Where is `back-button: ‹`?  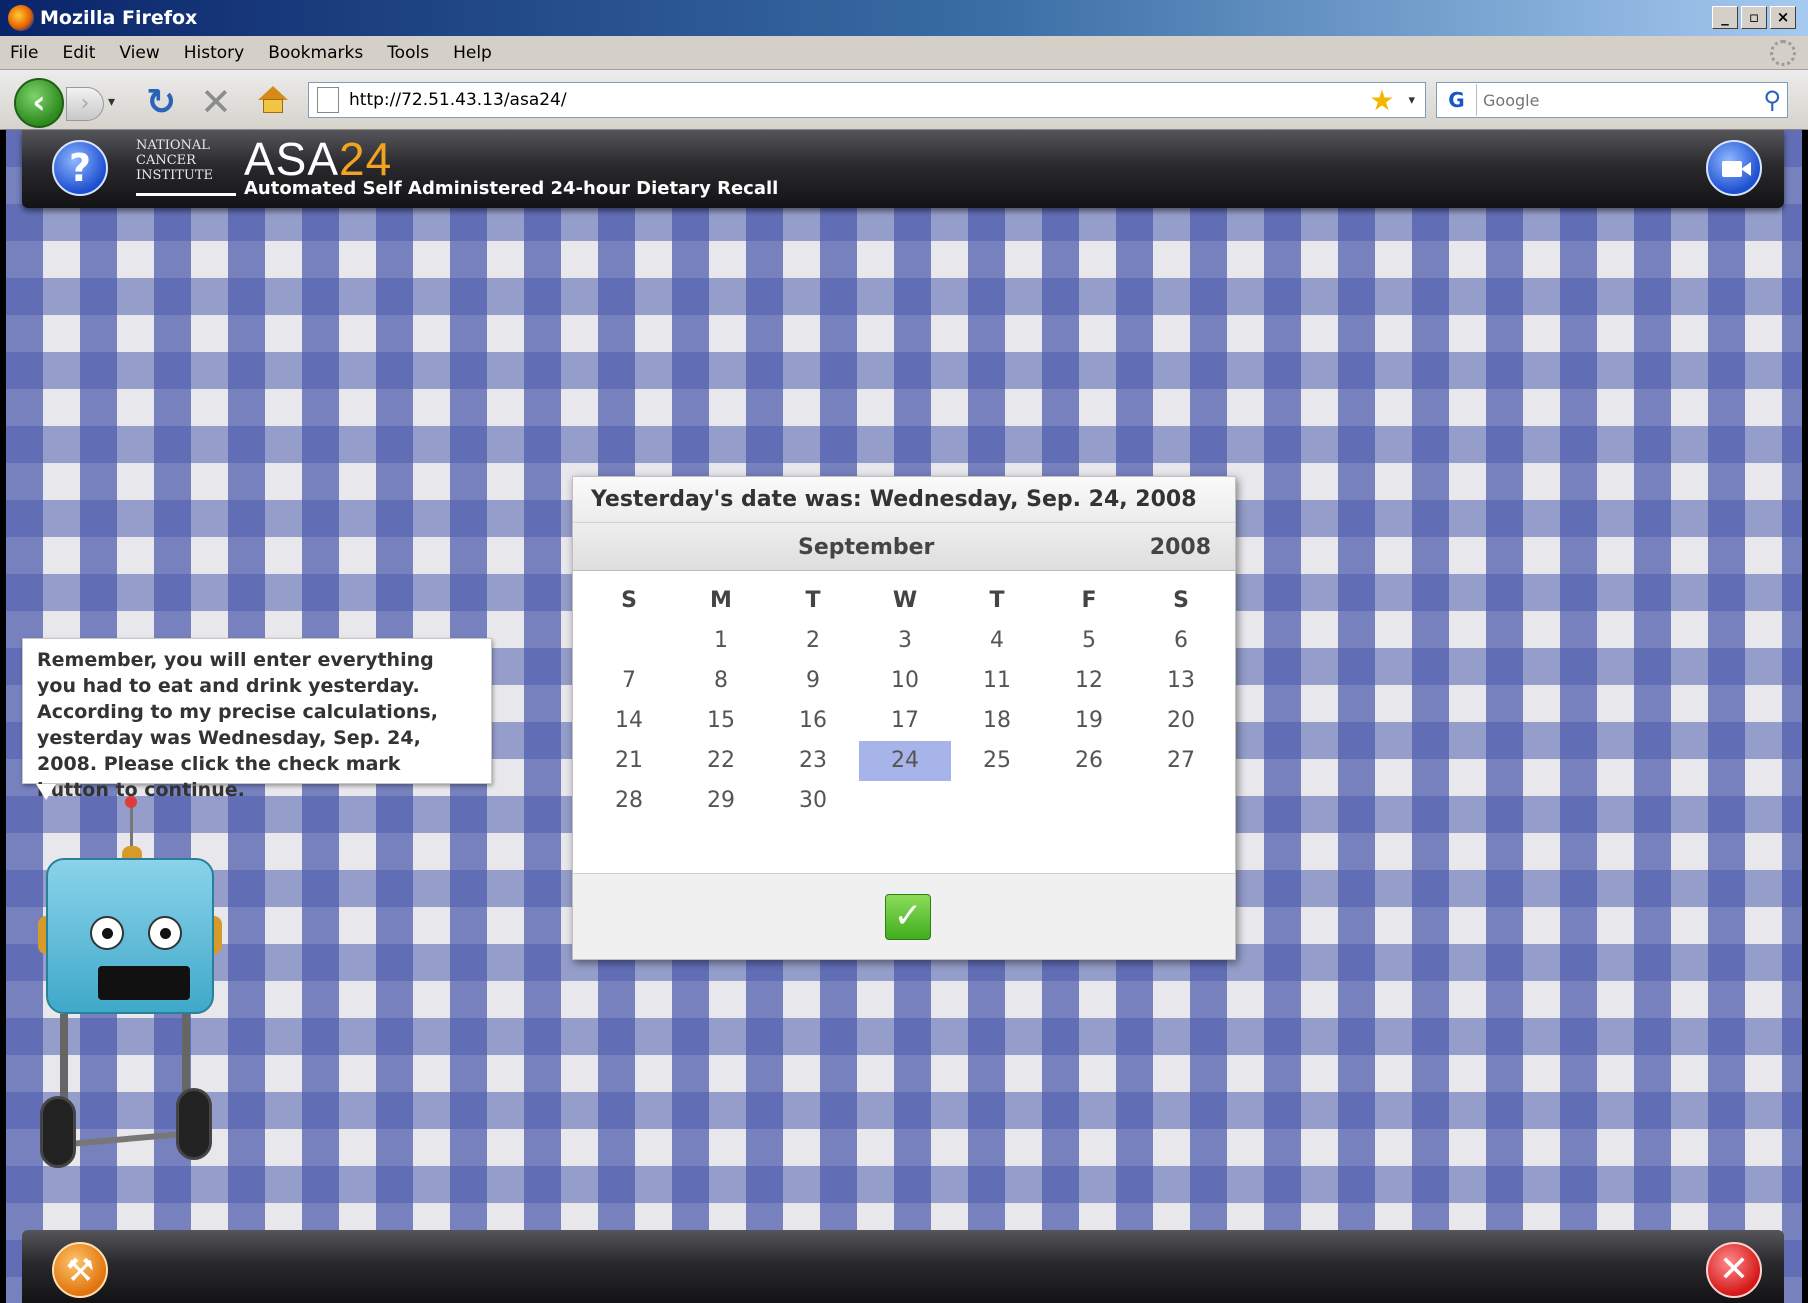
back-button: ‹ is located at coordinates (39, 103).